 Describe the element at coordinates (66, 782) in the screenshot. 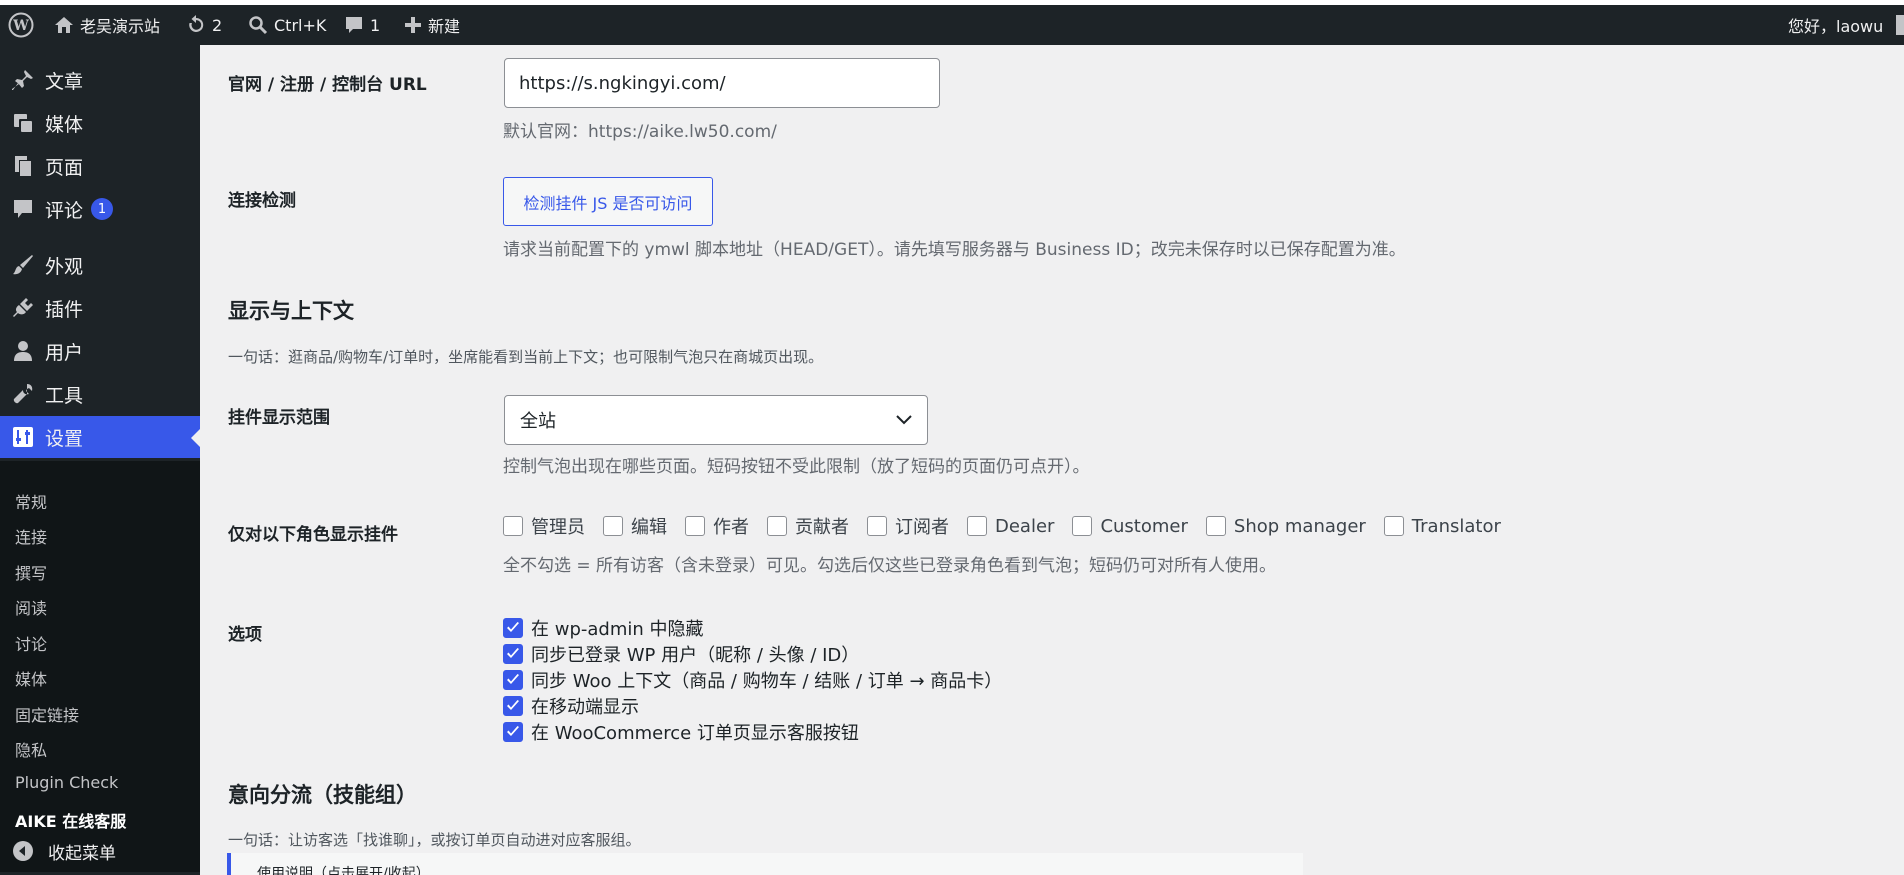

I see `submenu-plugin-check: Plugin Check` at that location.